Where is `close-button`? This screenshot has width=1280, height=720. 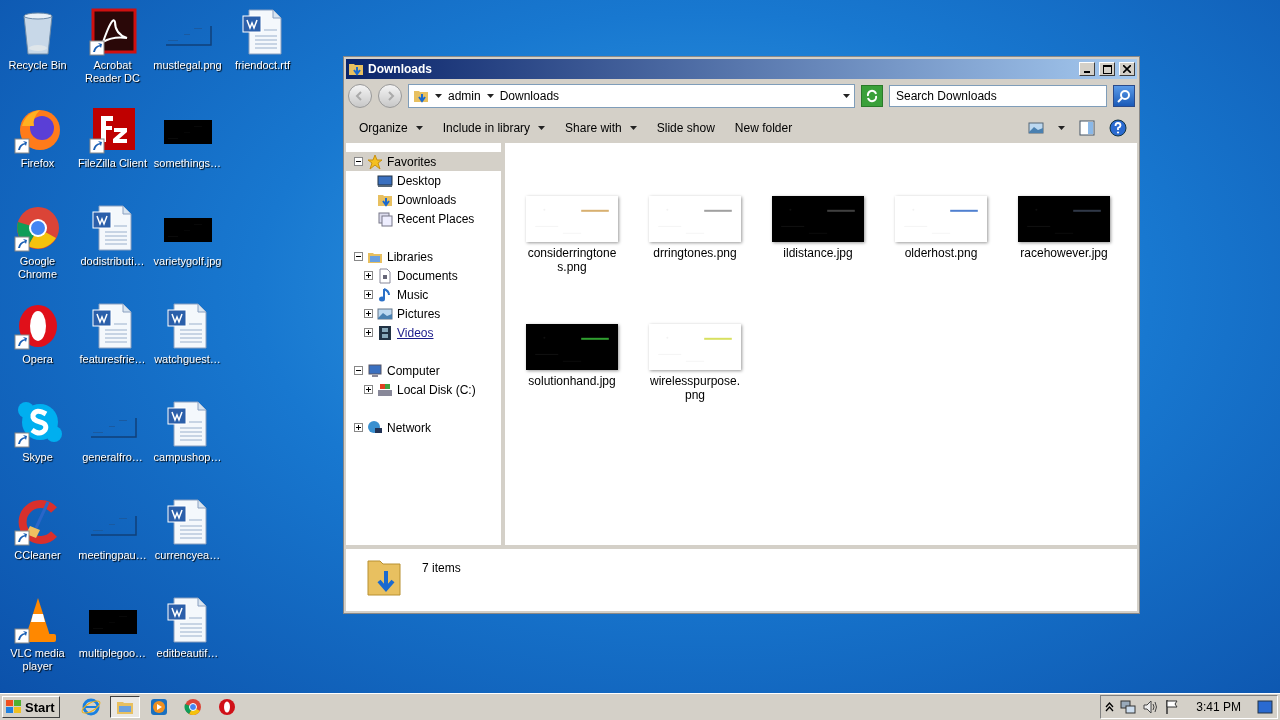
close-button is located at coordinates (1127, 69).